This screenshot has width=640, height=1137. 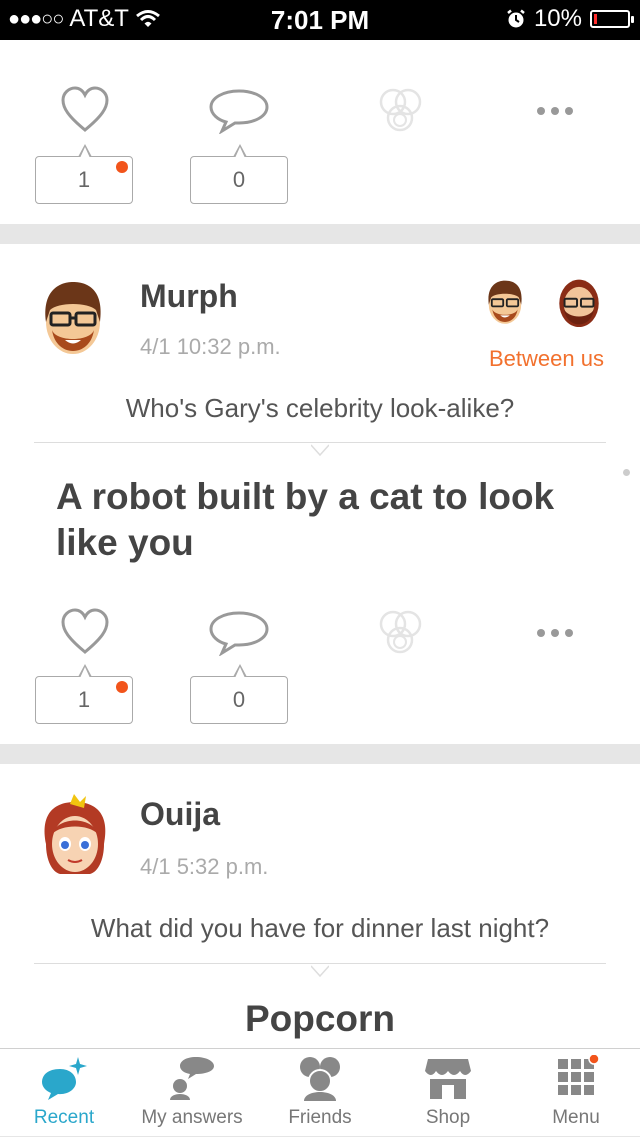 What do you see at coordinates (64, 1078) in the screenshot?
I see `recent-bubble-icon` at bounding box center [64, 1078].